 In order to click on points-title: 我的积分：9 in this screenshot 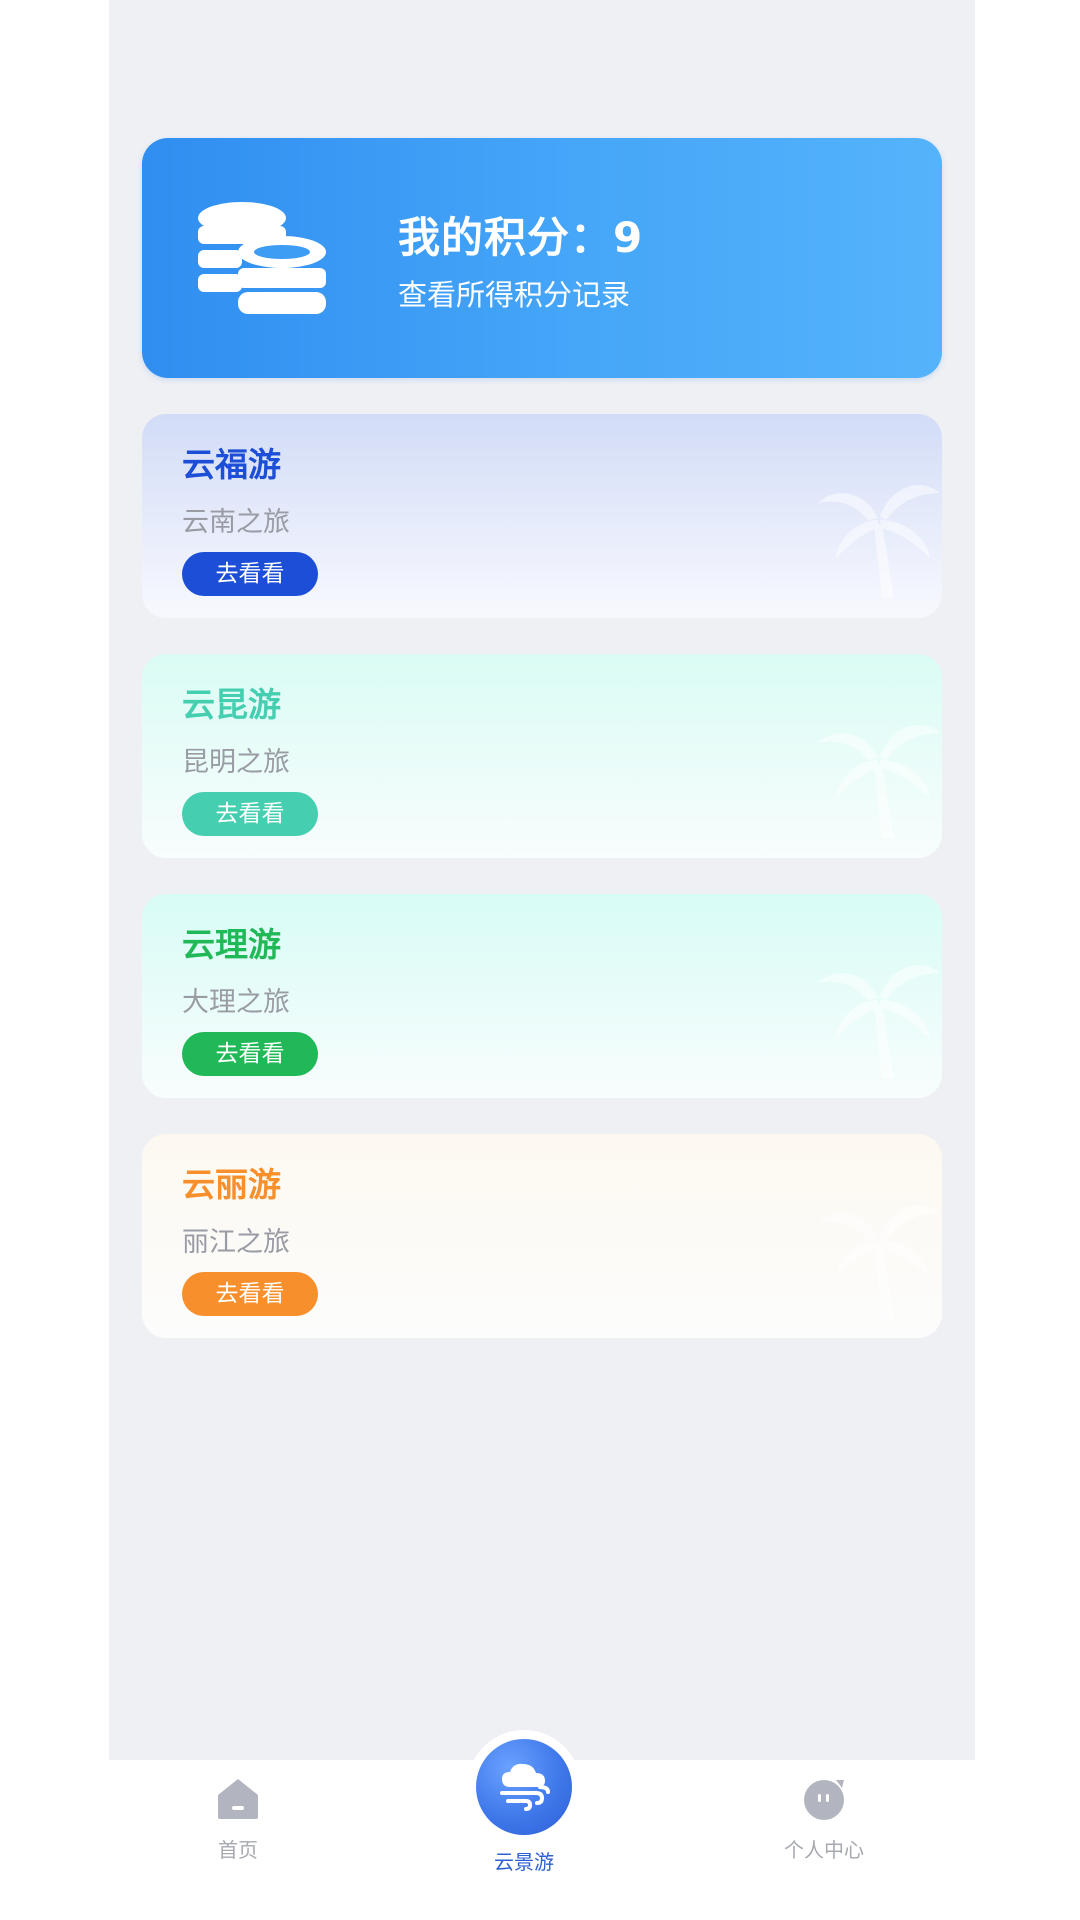, I will do `click(521, 237)`.